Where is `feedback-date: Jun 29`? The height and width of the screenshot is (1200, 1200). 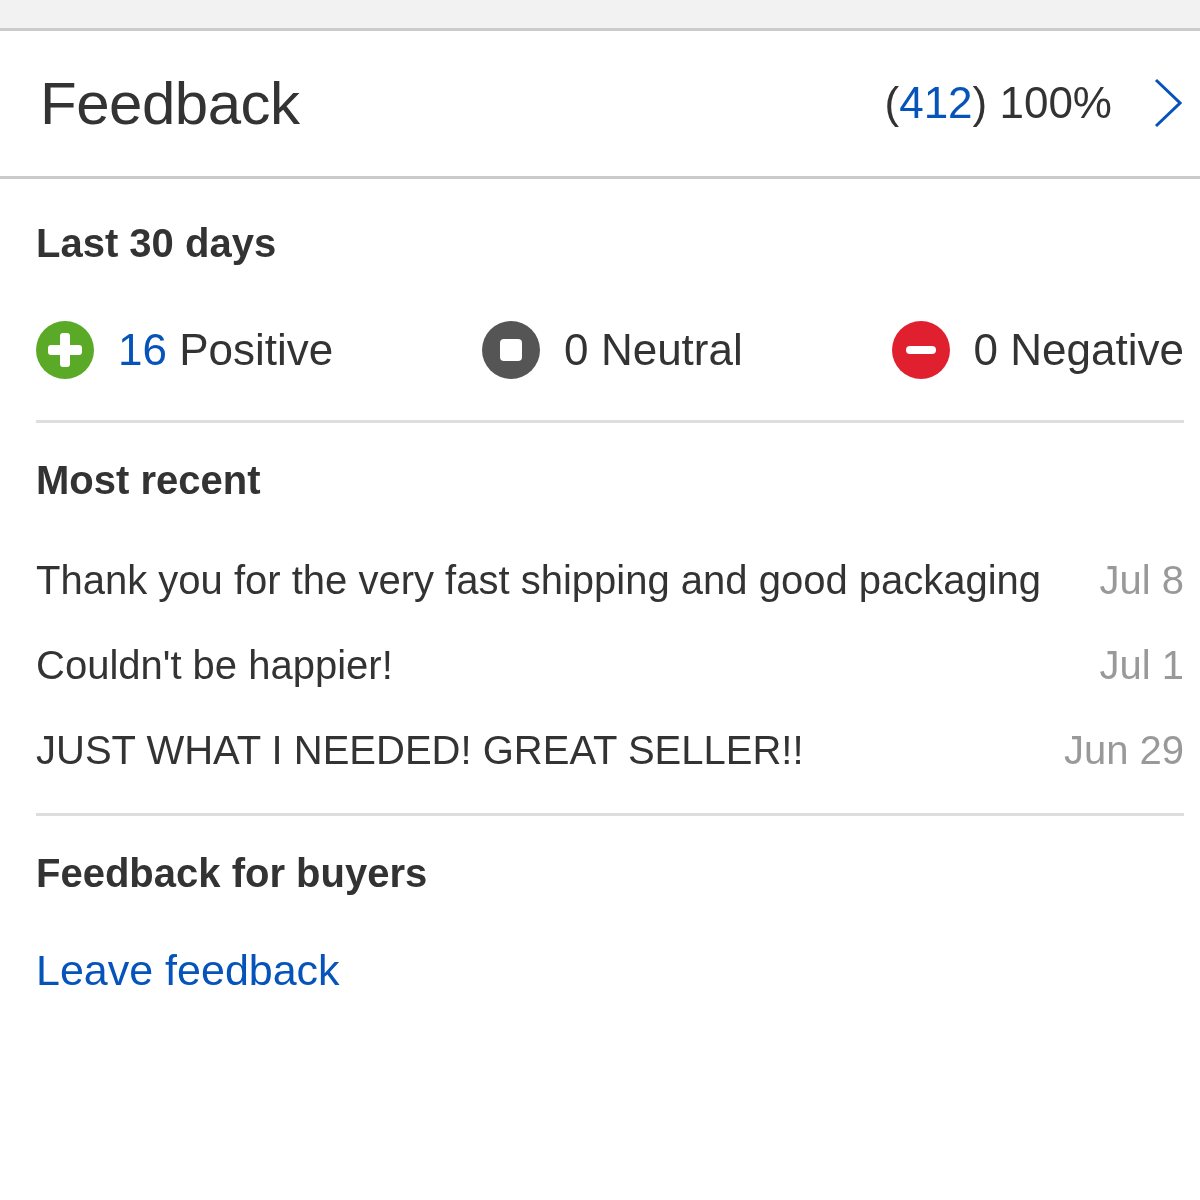 feedback-date: Jun 29 is located at coordinates (1123, 750).